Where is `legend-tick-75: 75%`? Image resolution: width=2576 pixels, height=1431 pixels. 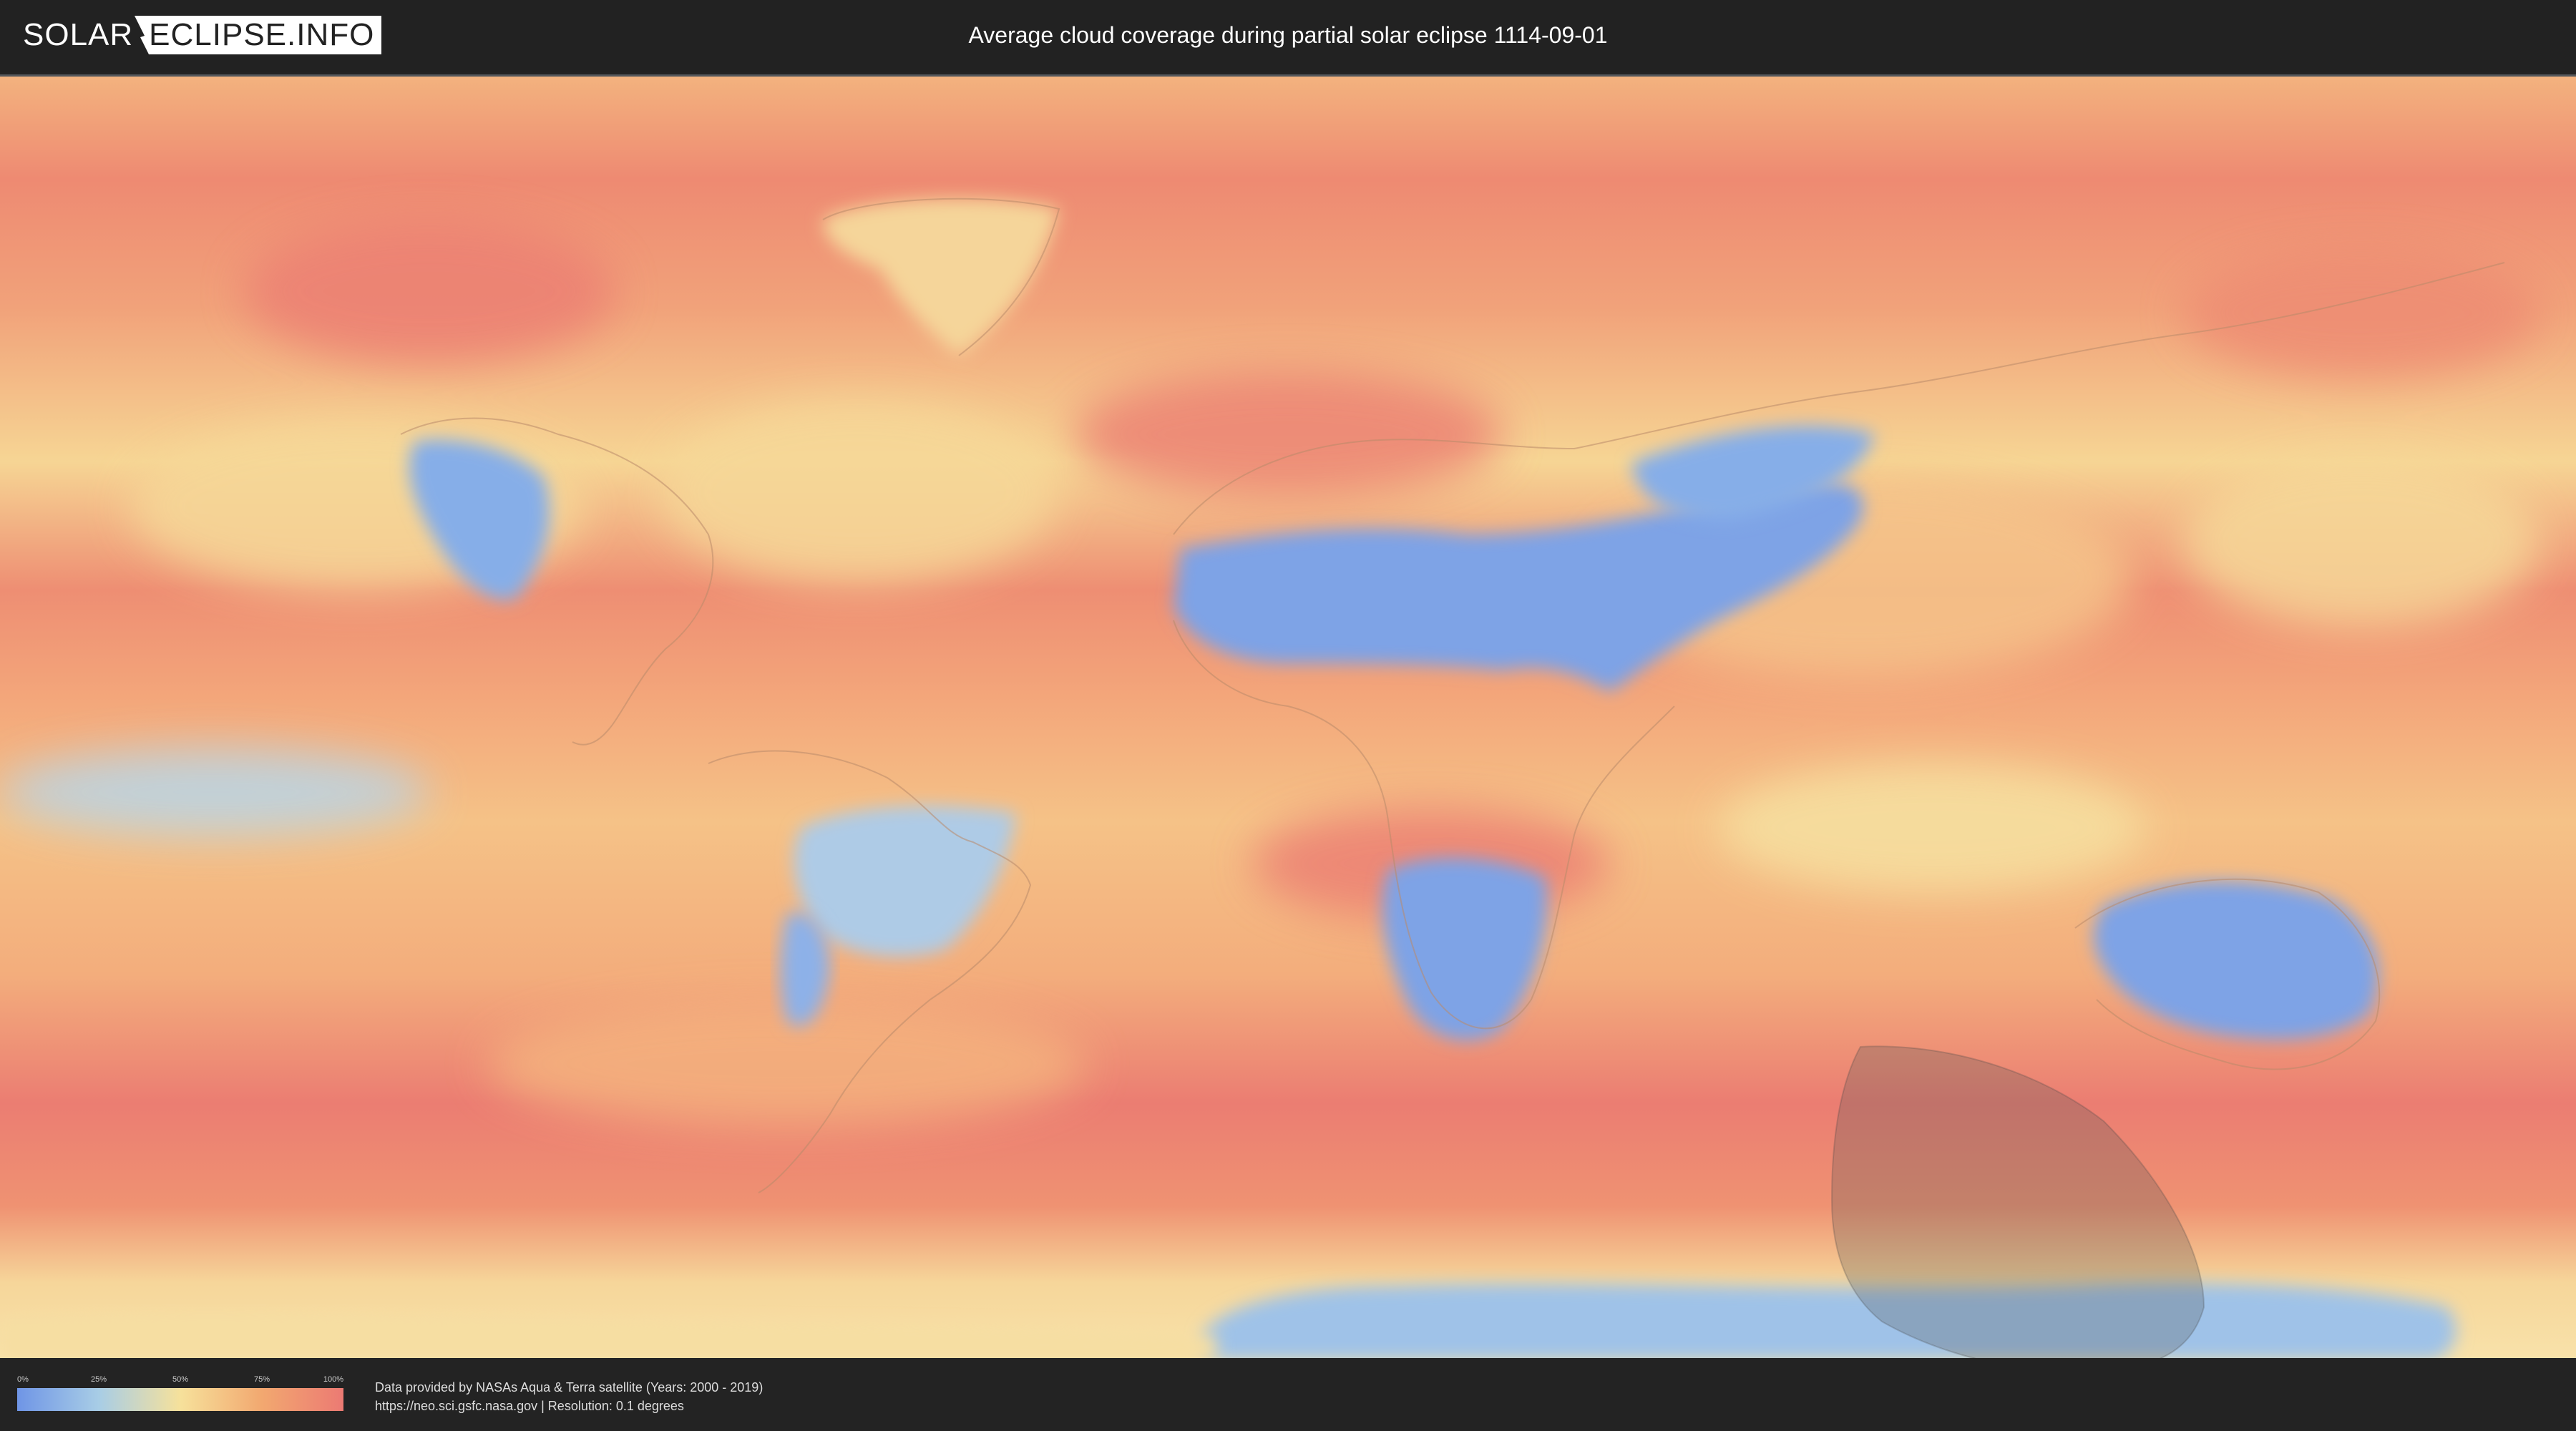 legend-tick-75: 75% is located at coordinates (261, 1379).